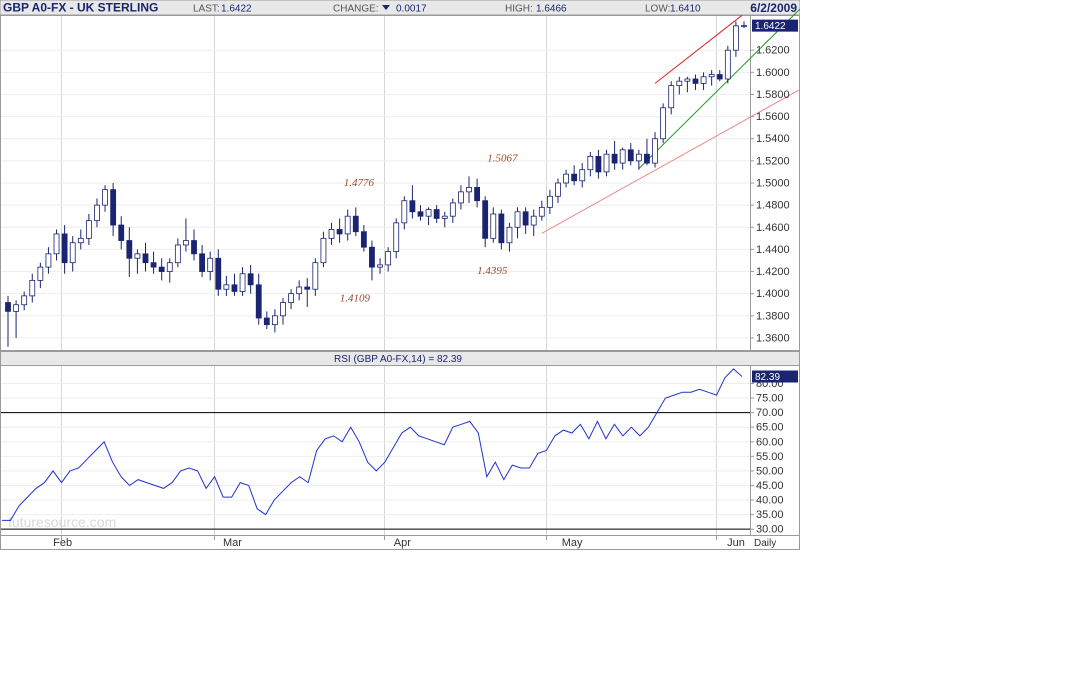  What do you see at coordinates (62, 543) in the screenshot?
I see `x-axis-tick-label: Feb` at bounding box center [62, 543].